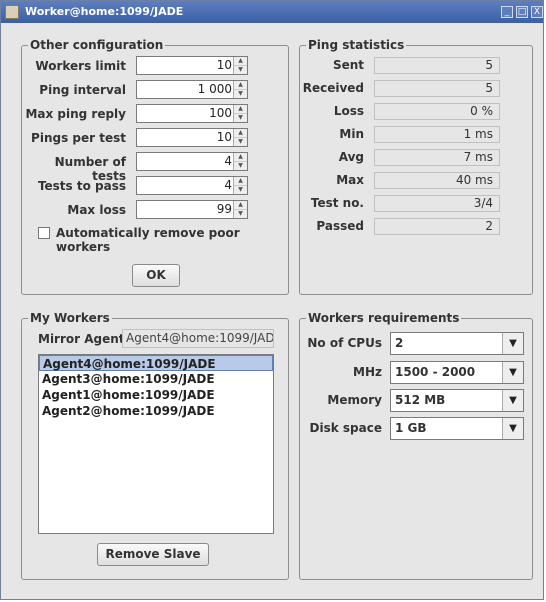 This screenshot has height=602, width=546. Describe the element at coordinates (457, 343) in the screenshot. I see `no-of-cpus-select: 2 ▼` at that location.